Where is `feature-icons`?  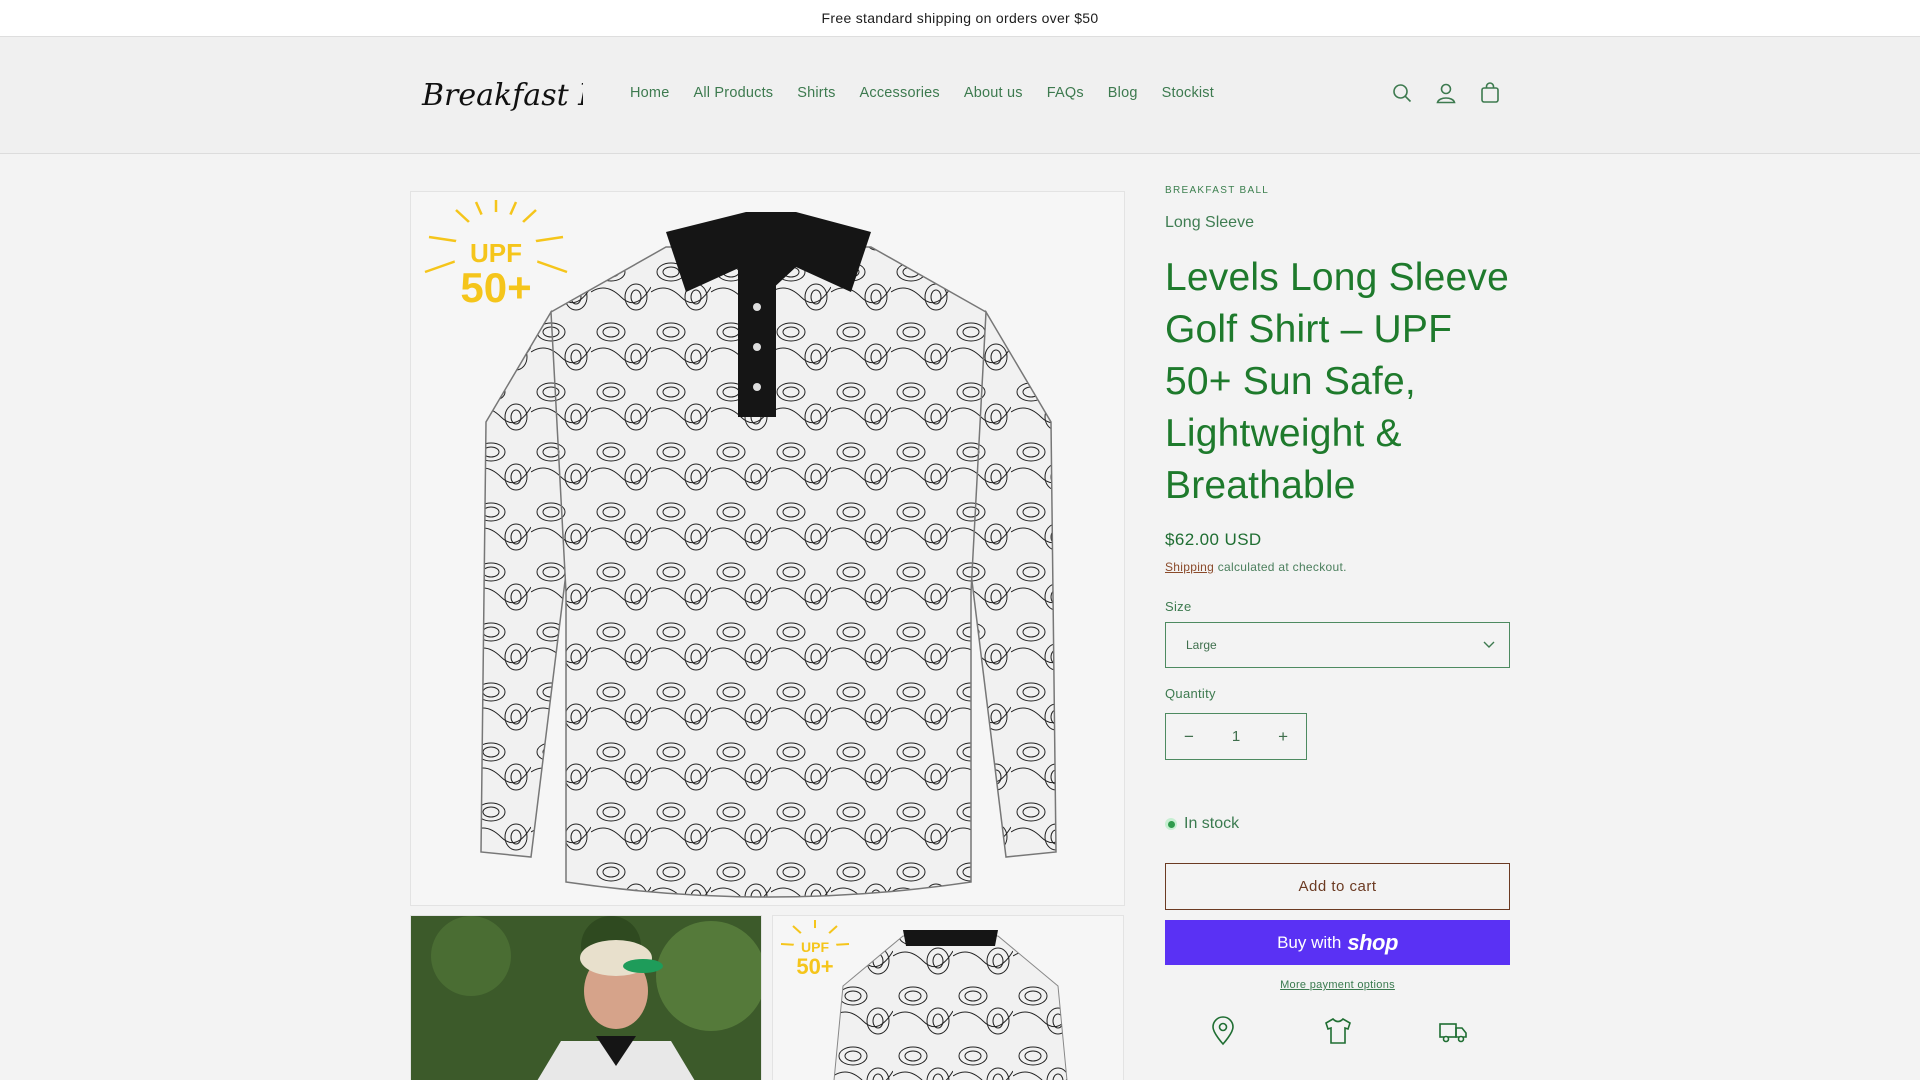
feature-icons is located at coordinates (1337, 1031).